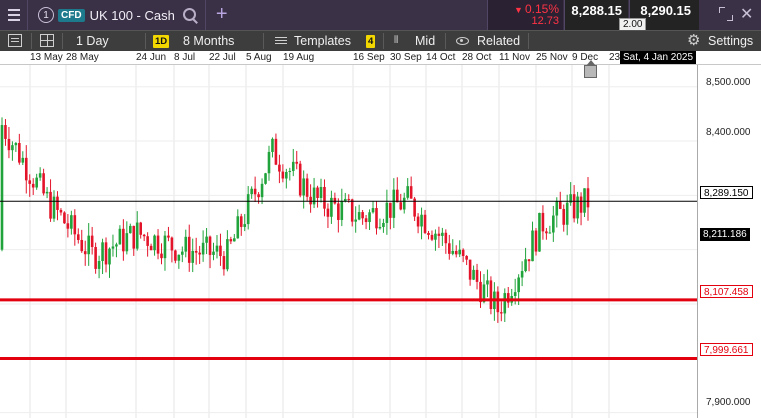  I want to click on date-label: 8 Jul, so click(185, 57).